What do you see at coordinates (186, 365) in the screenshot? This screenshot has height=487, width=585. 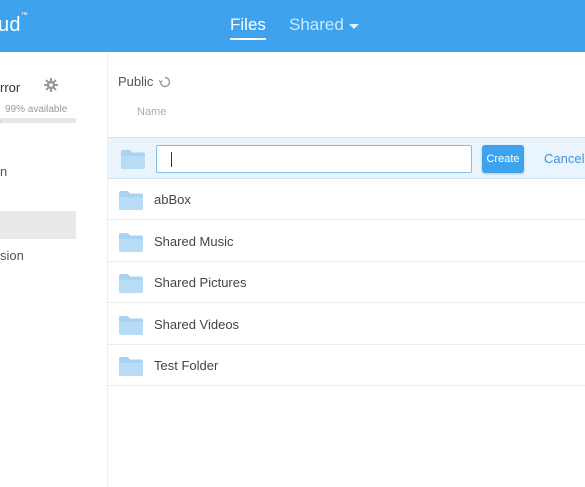 I see `folder-name: Test Folder` at bounding box center [186, 365].